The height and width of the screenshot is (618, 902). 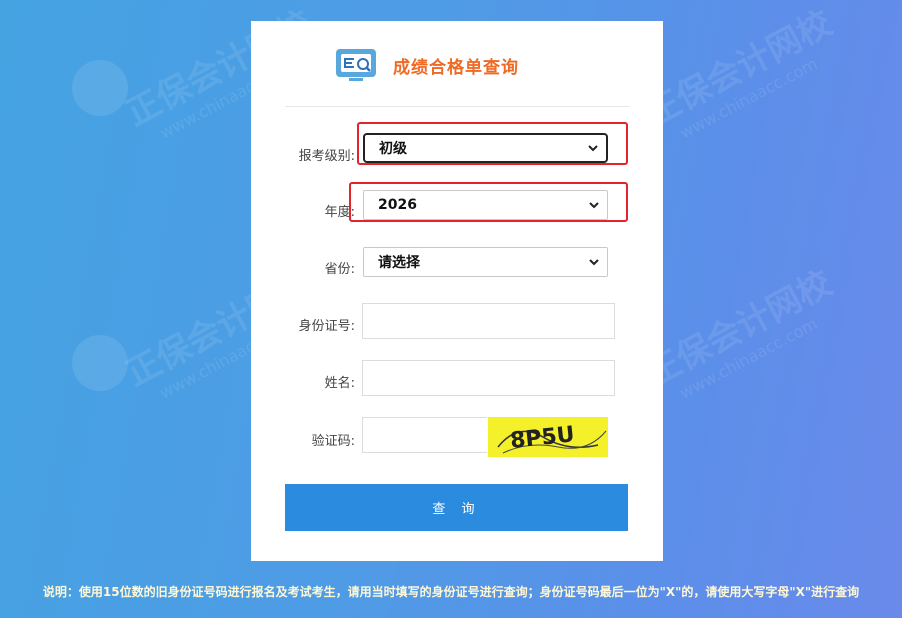 What do you see at coordinates (339, 269) in the screenshot?
I see `province-label: 省份:` at bounding box center [339, 269].